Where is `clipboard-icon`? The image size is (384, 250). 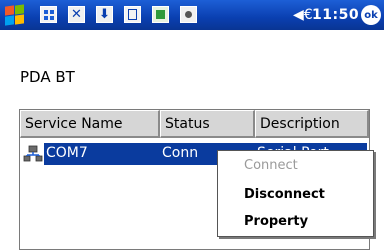 clipboard-icon is located at coordinates (132, 14).